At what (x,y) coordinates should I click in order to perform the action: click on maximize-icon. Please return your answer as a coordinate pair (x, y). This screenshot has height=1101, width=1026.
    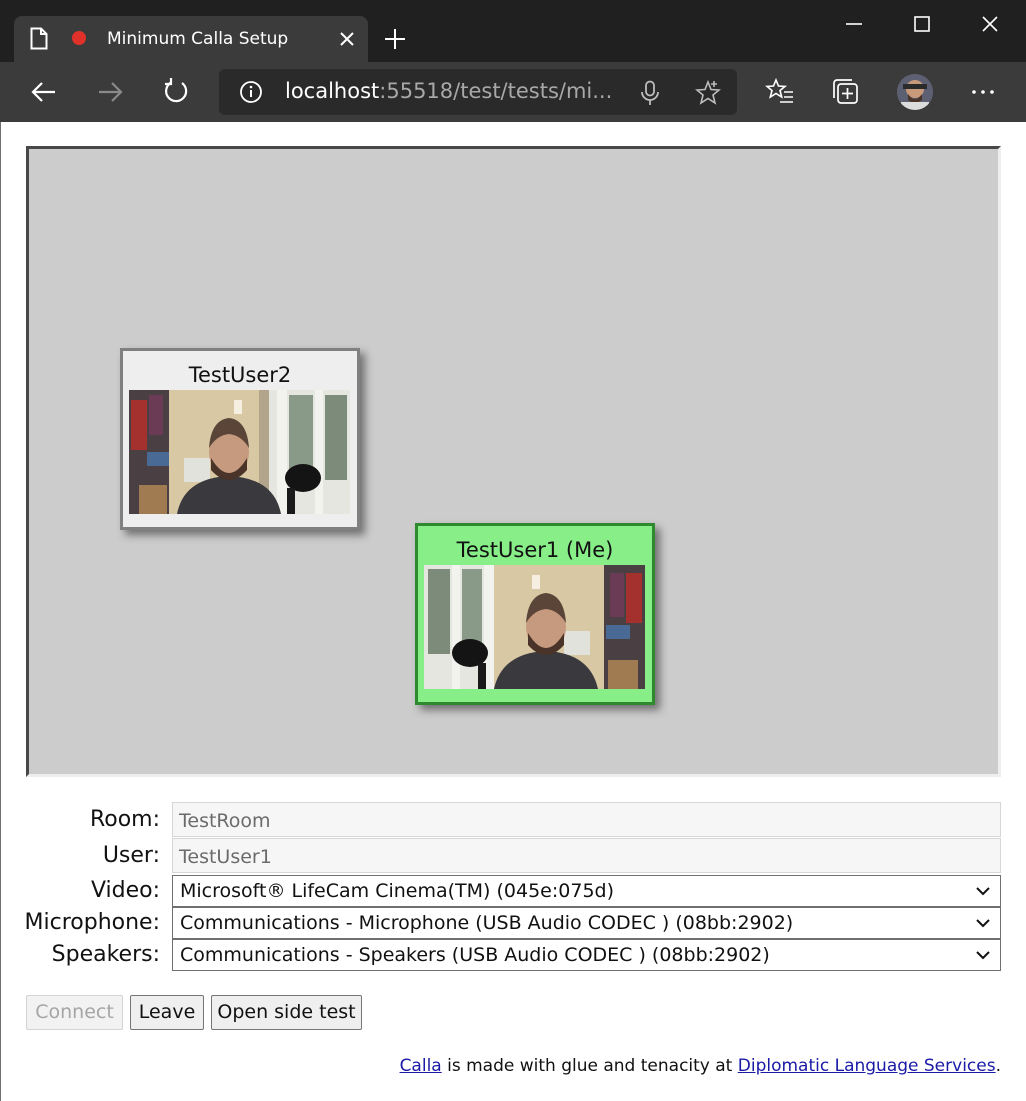
    Looking at the image, I should click on (922, 24).